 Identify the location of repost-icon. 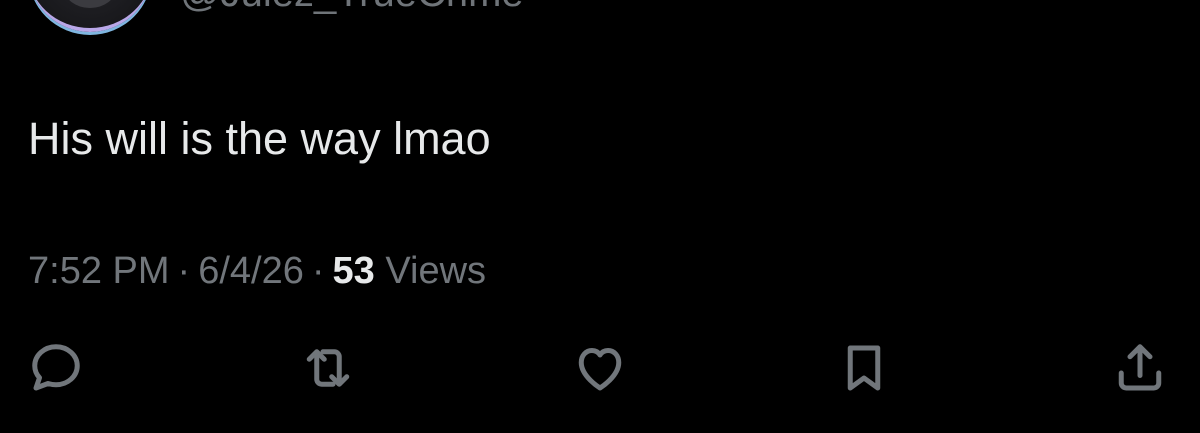
(328, 368).